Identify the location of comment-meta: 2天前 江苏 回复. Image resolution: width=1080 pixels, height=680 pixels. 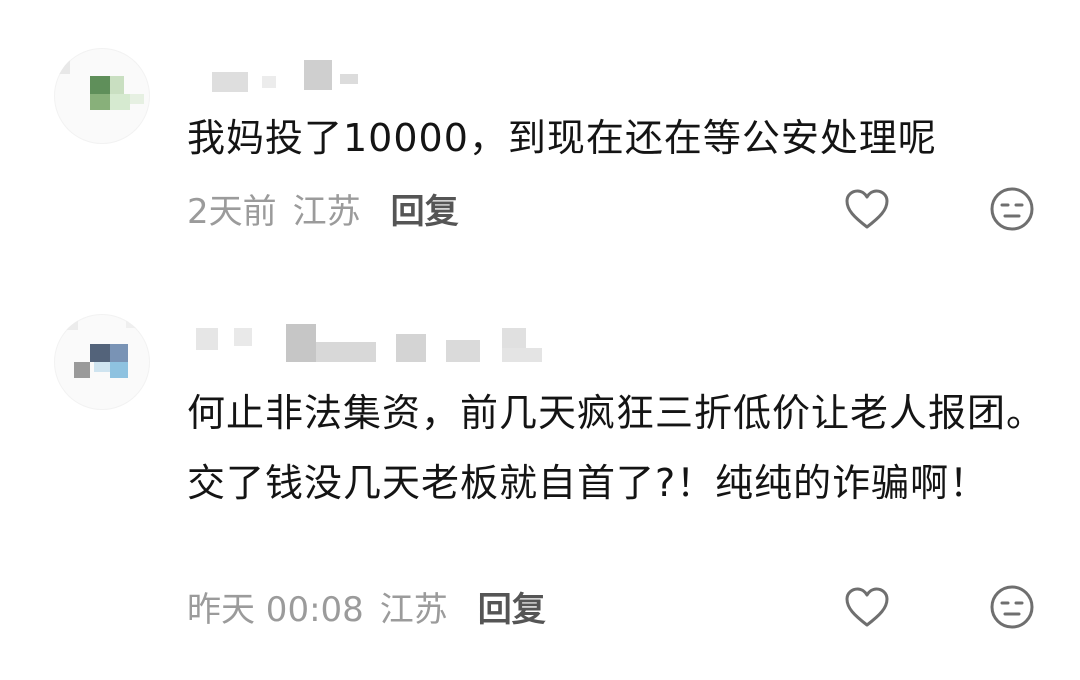
(323, 208).